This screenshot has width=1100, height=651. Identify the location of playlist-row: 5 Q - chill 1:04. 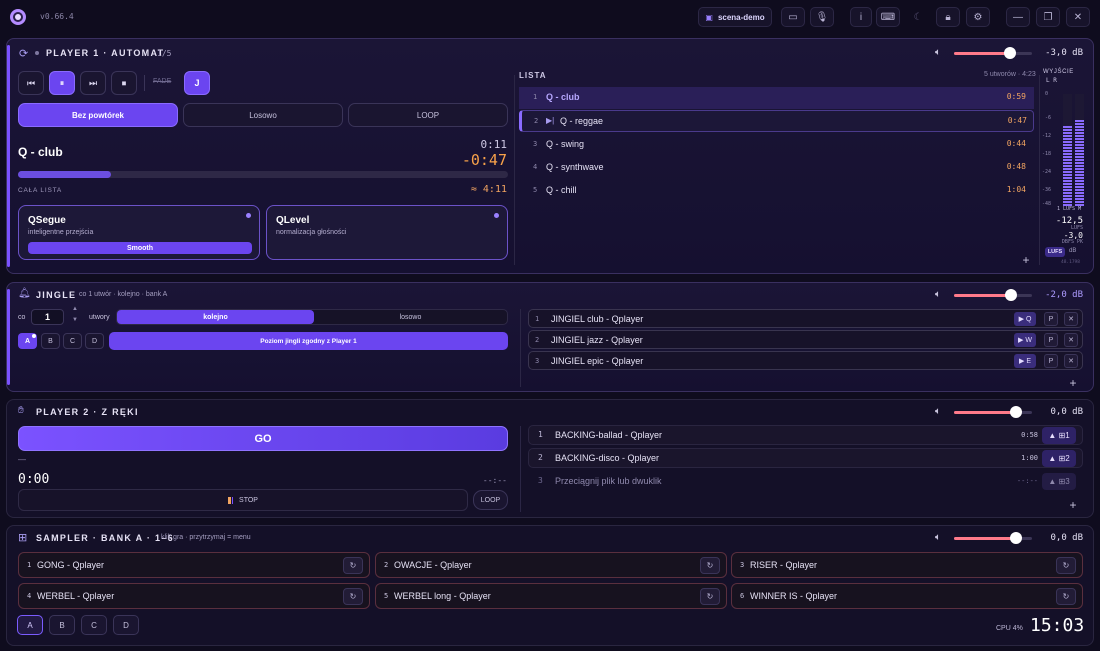
(776, 191).